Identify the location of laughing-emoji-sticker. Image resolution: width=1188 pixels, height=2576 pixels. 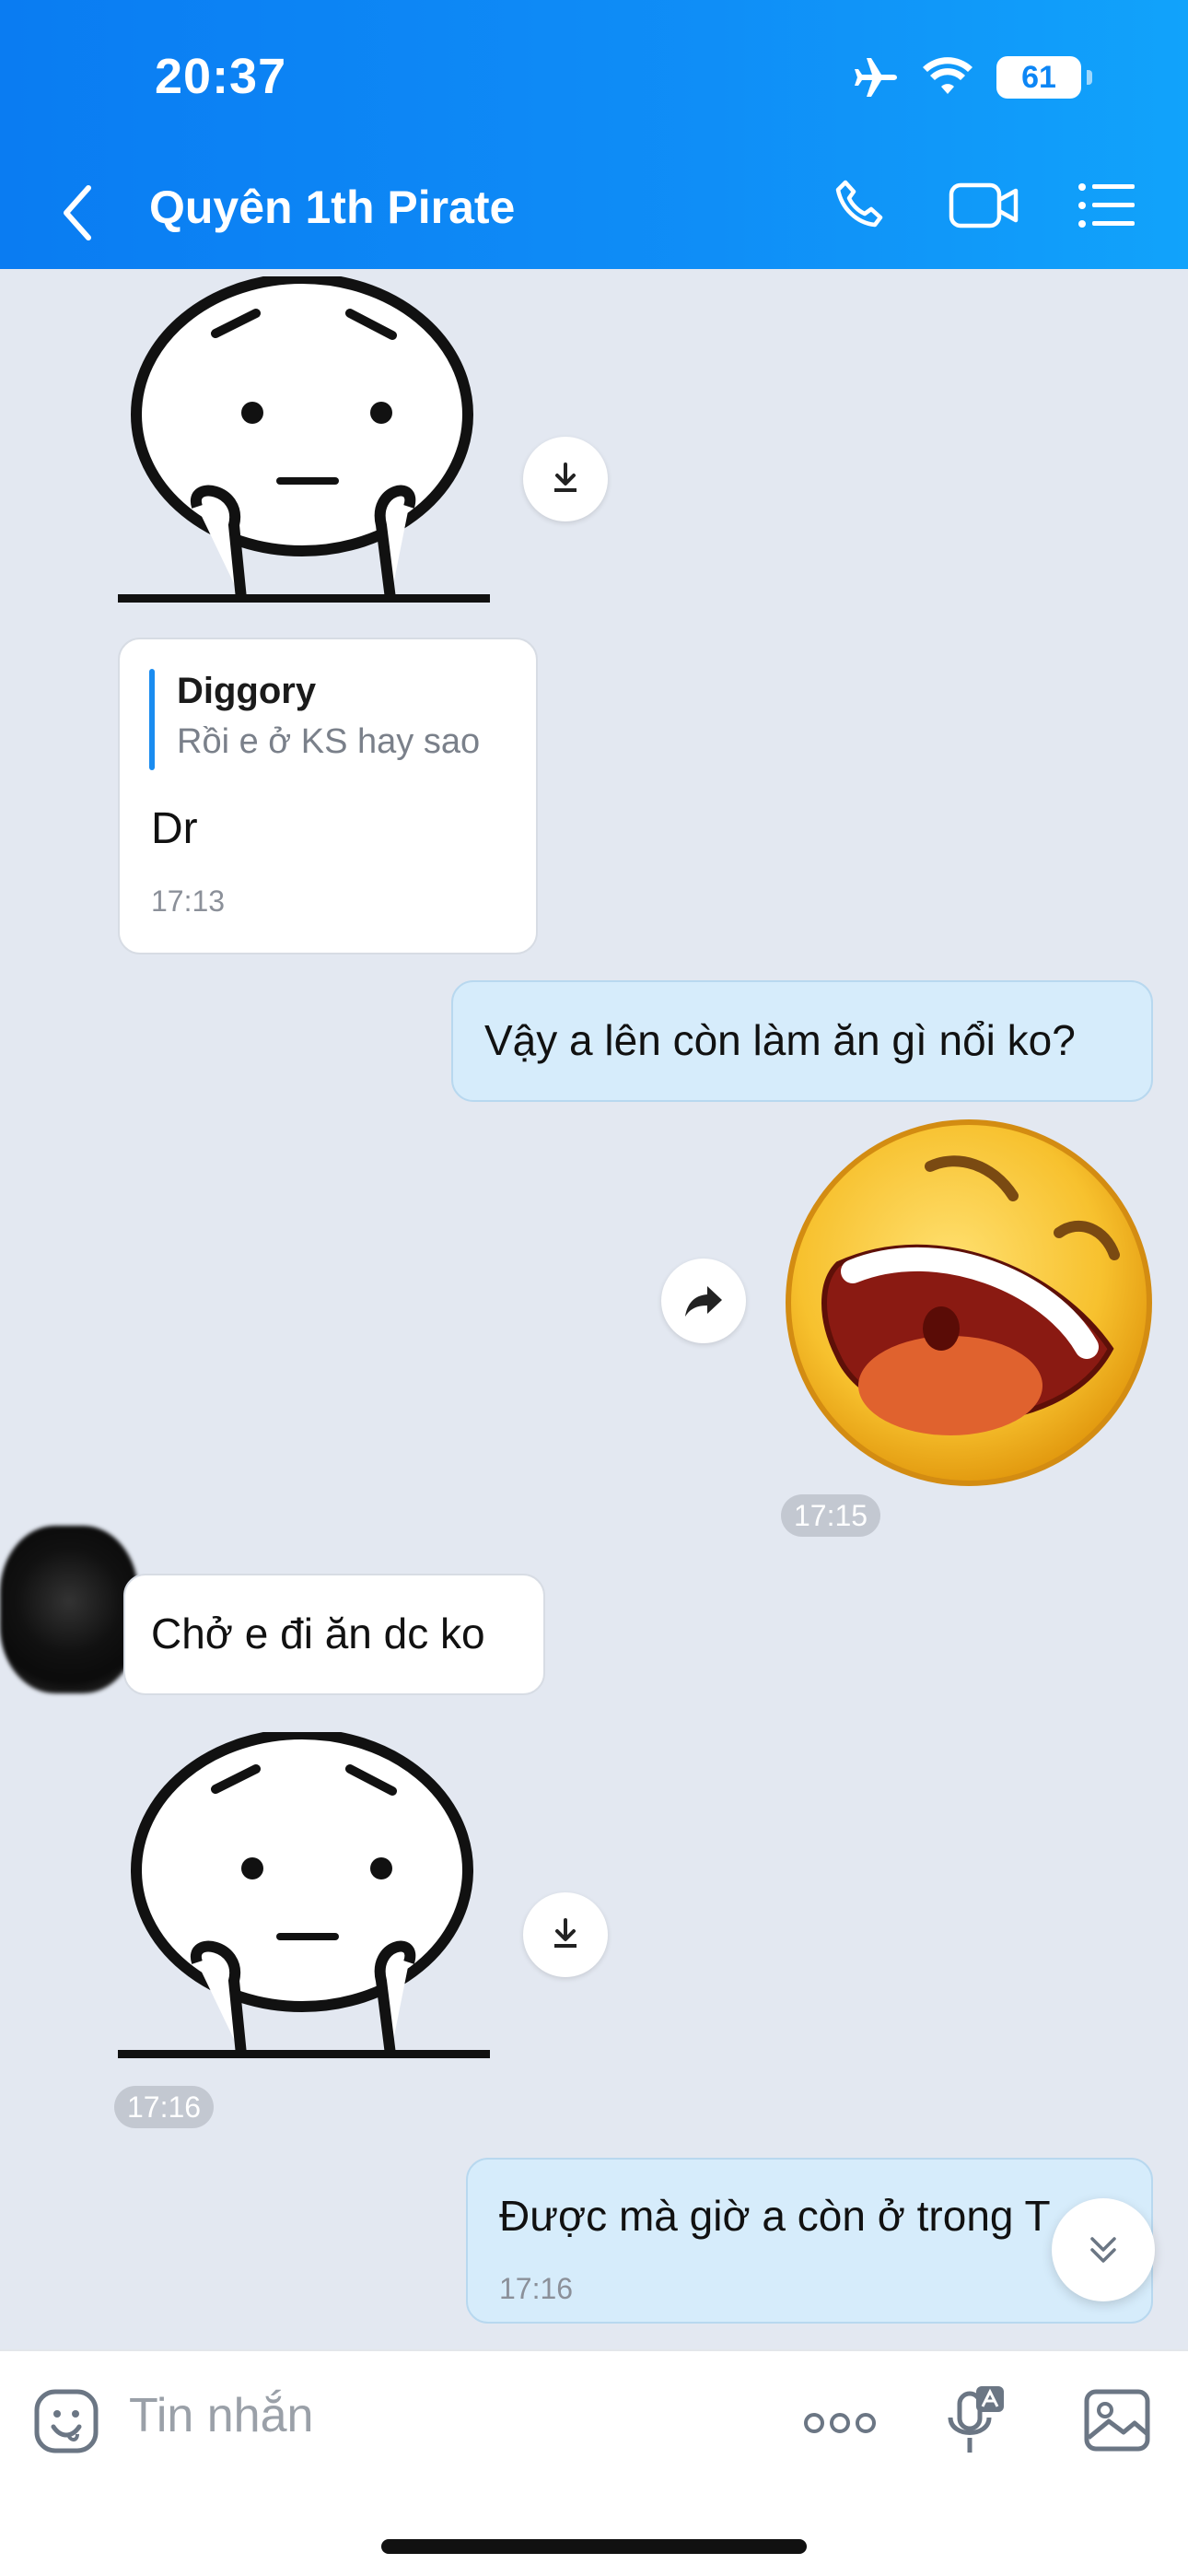
(969, 1303).